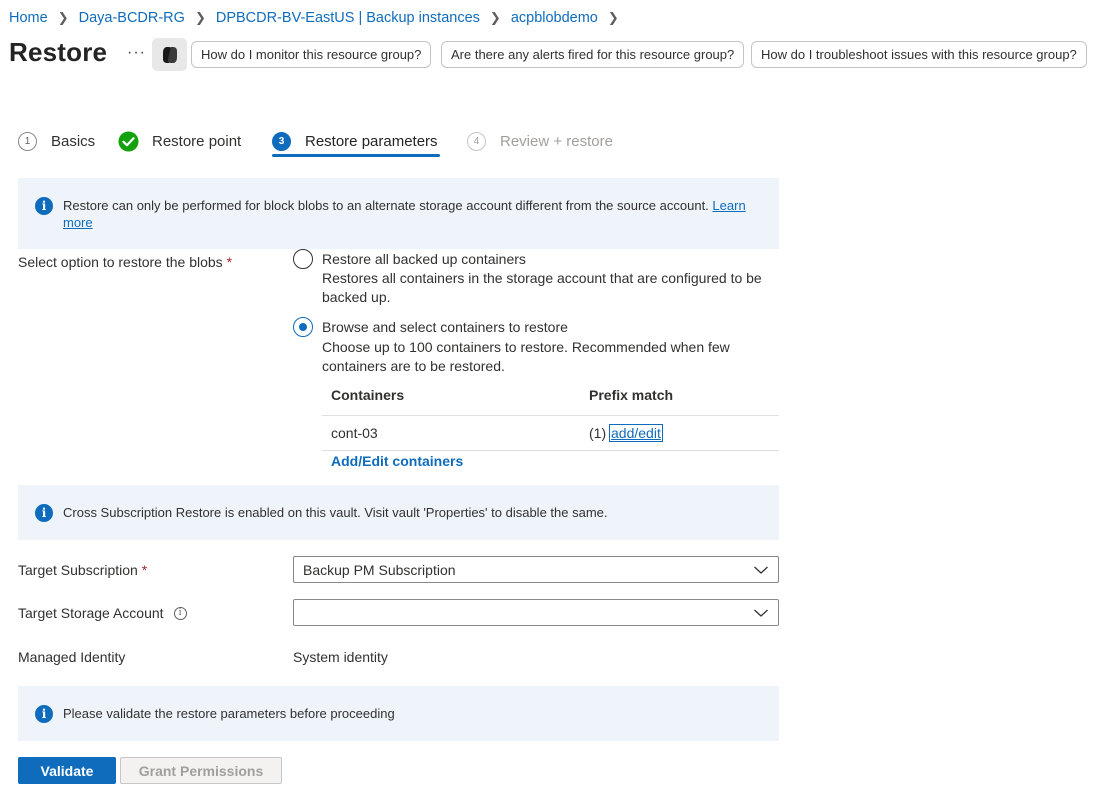 This screenshot has height=802, width=1120. Describe the element at coordinates (424, 259) in the screenshot. I see `option-title-restore-all: Restore all backed up containers` at that location.